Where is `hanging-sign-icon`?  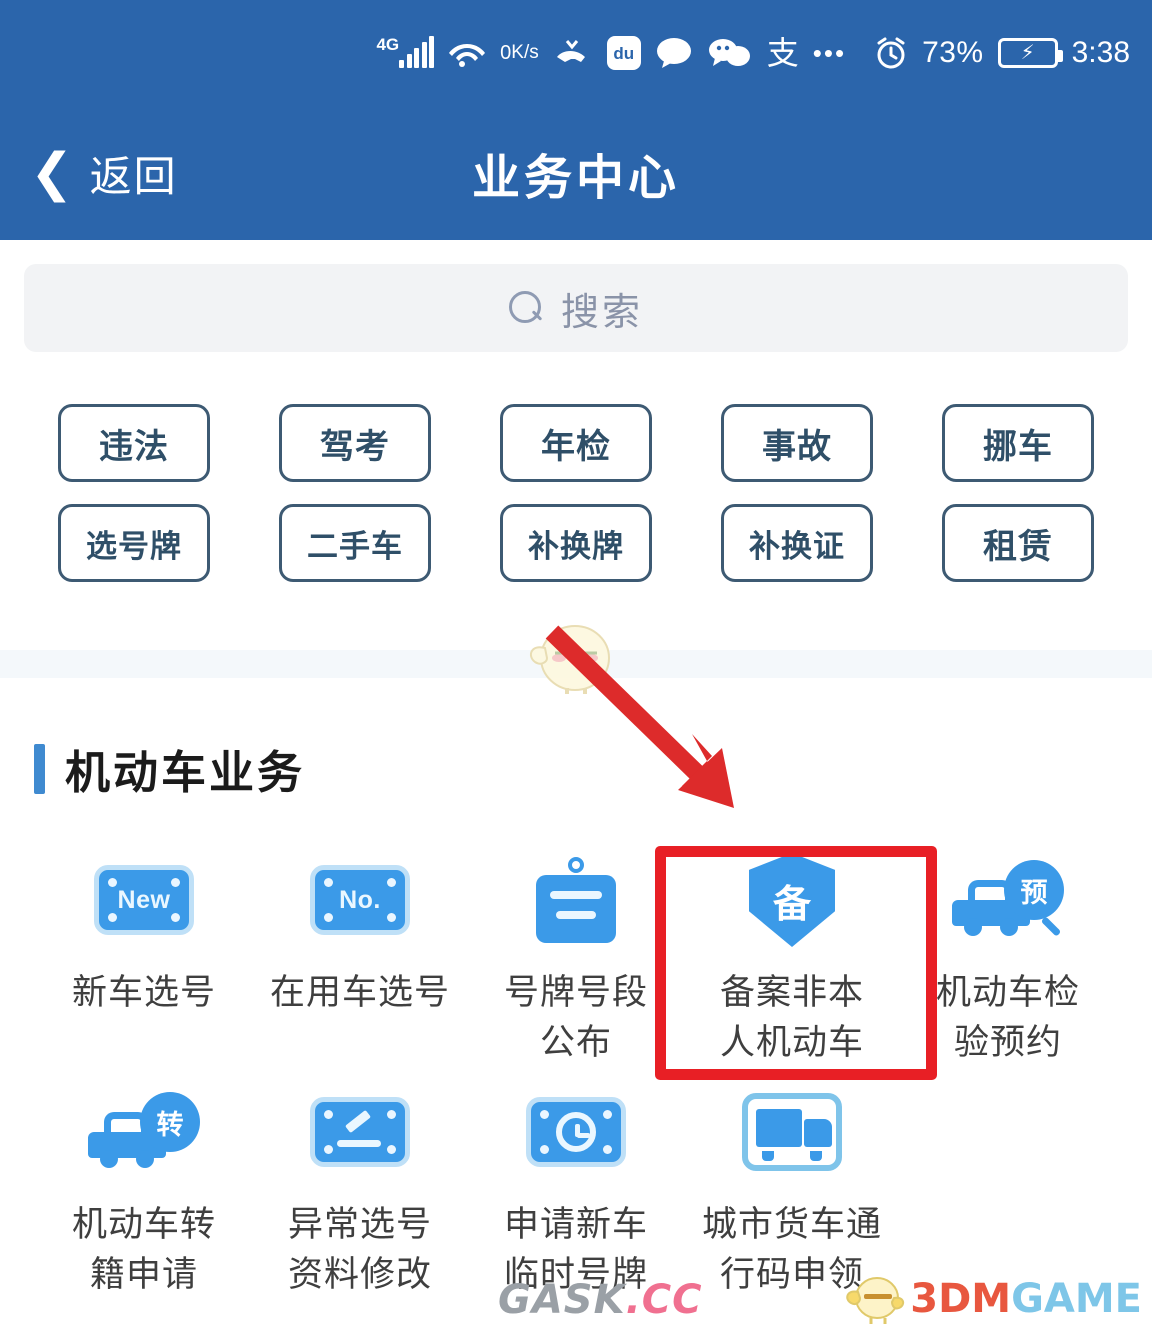
hanging-sign-icon is located at coordinates (576, 900).